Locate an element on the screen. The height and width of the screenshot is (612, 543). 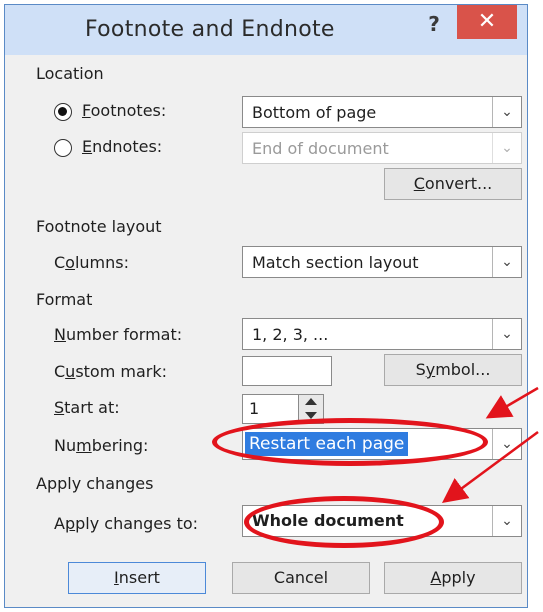
apply-changes-to-select: Whole document ⌄ is located at coordinates (382, 521).